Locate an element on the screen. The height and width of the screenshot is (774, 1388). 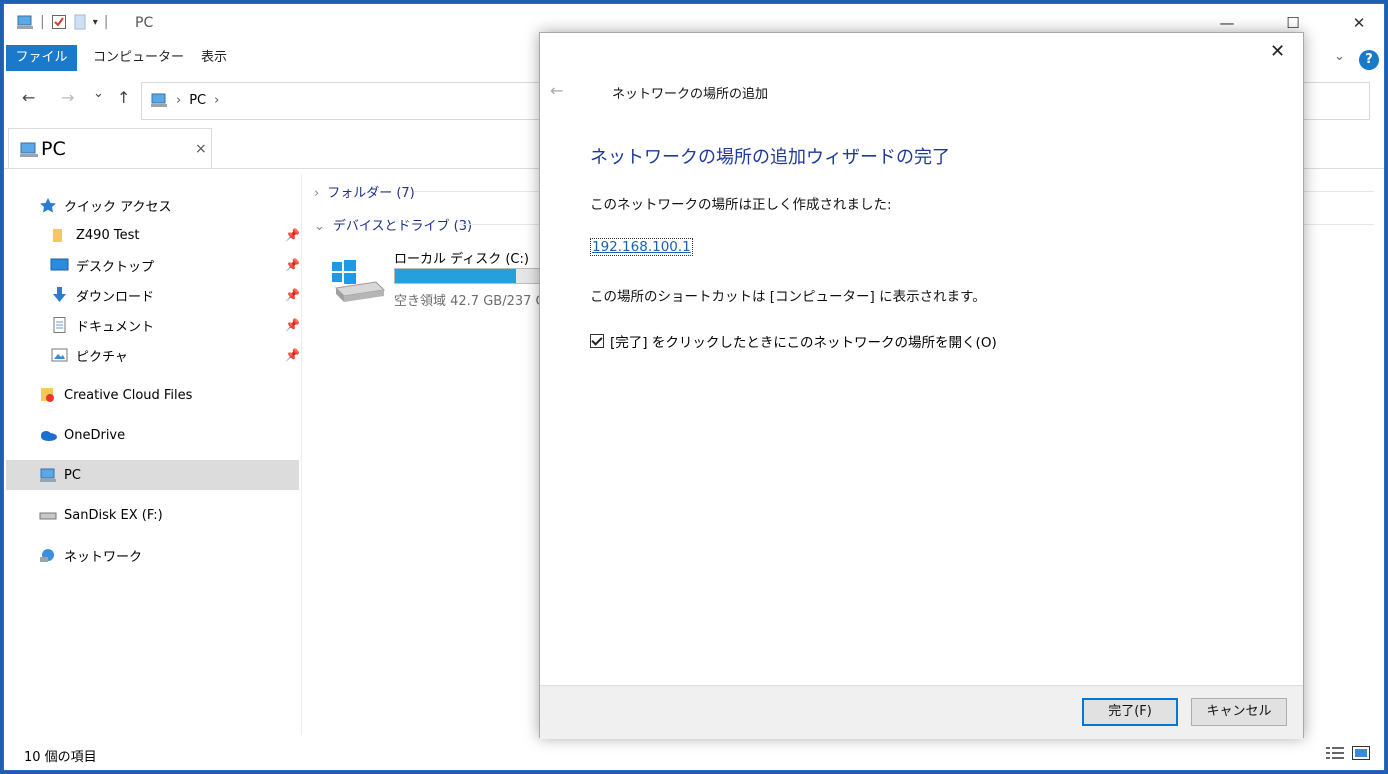
drive-name: ローカル ディスク (C:) is located at coordinates (461, 259).